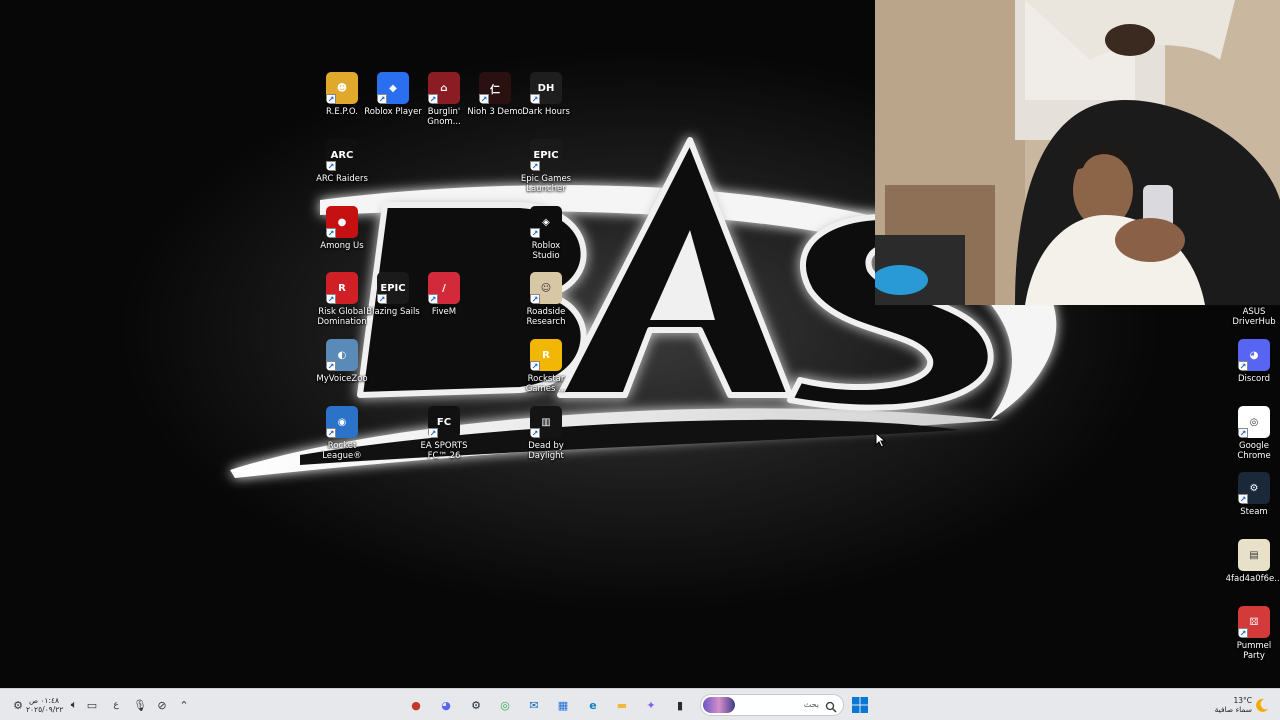 This screenshot has width=1280, height=720. I want to click on desktop-icon-risk: R ↗ Risk Global Domination, so click(342, 299).